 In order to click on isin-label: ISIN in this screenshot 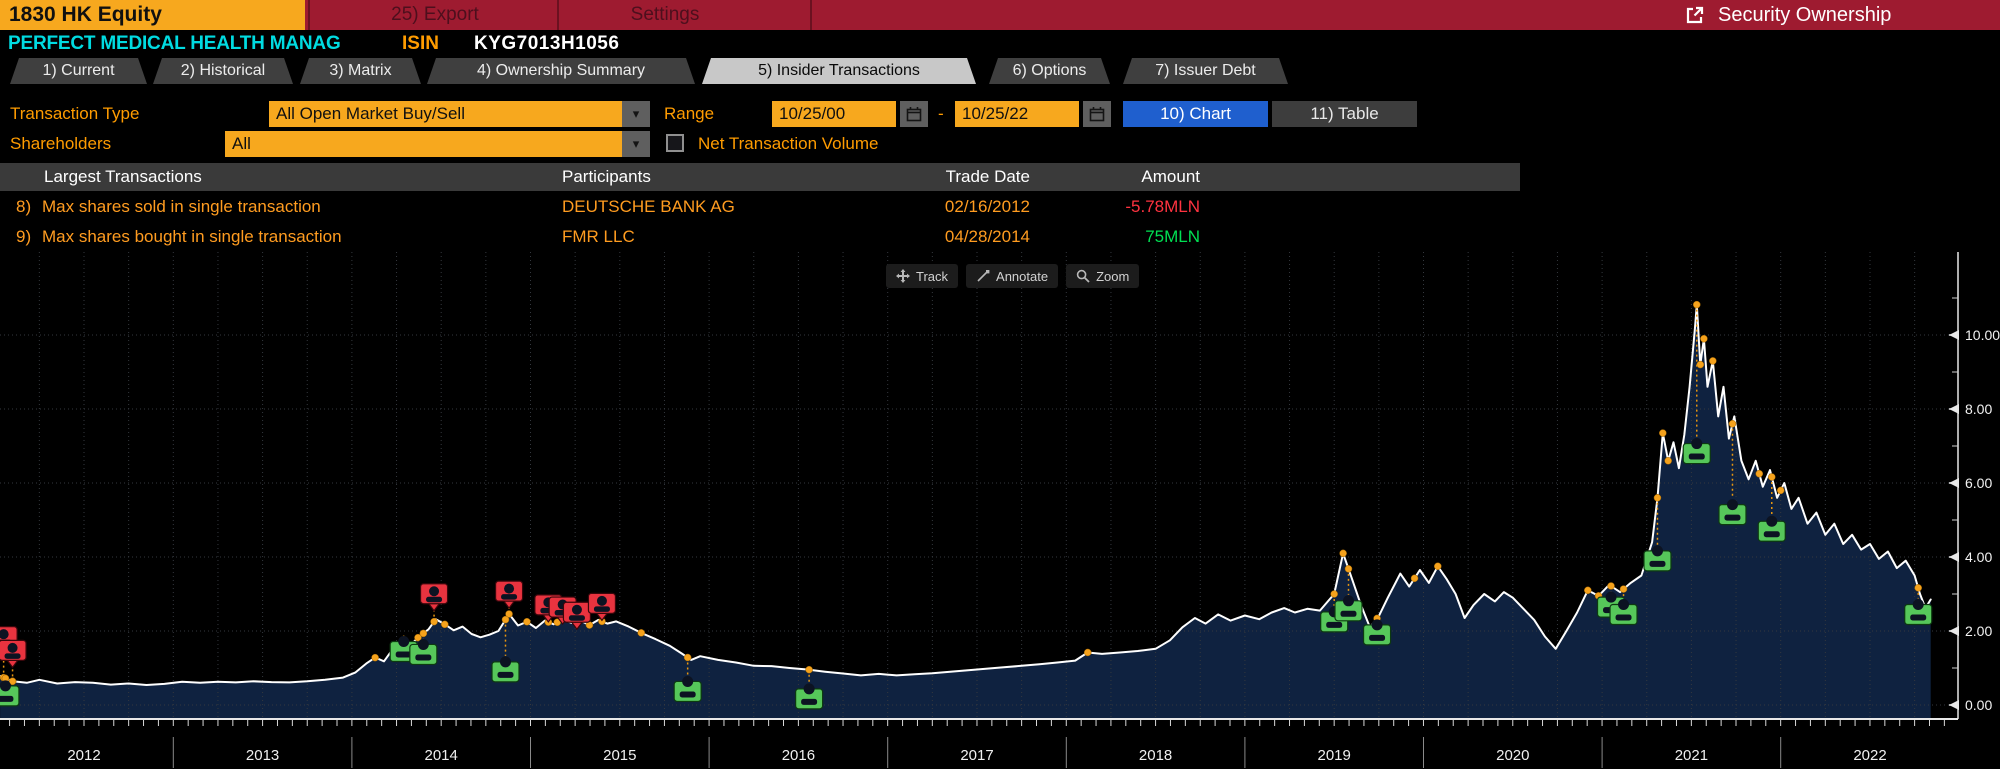, I will do `click(420, 43)`.